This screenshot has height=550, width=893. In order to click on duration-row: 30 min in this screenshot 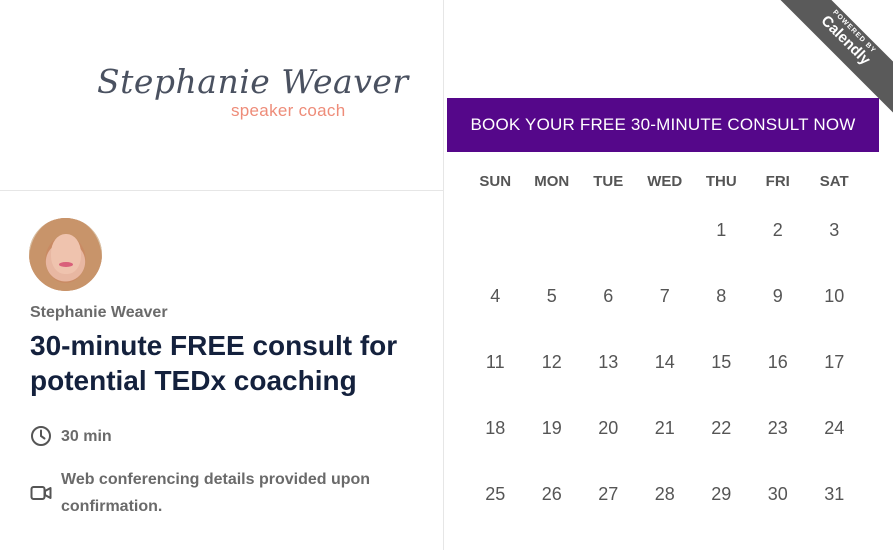, I will do `click(71, 437)`.